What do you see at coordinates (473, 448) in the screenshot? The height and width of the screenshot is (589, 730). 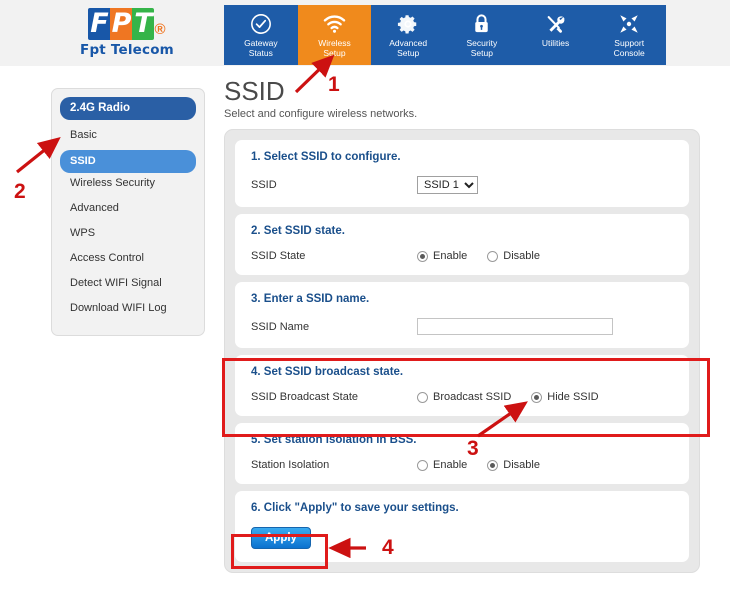 I see `annotation-number-3: 3` at bounding box center [473, 448].